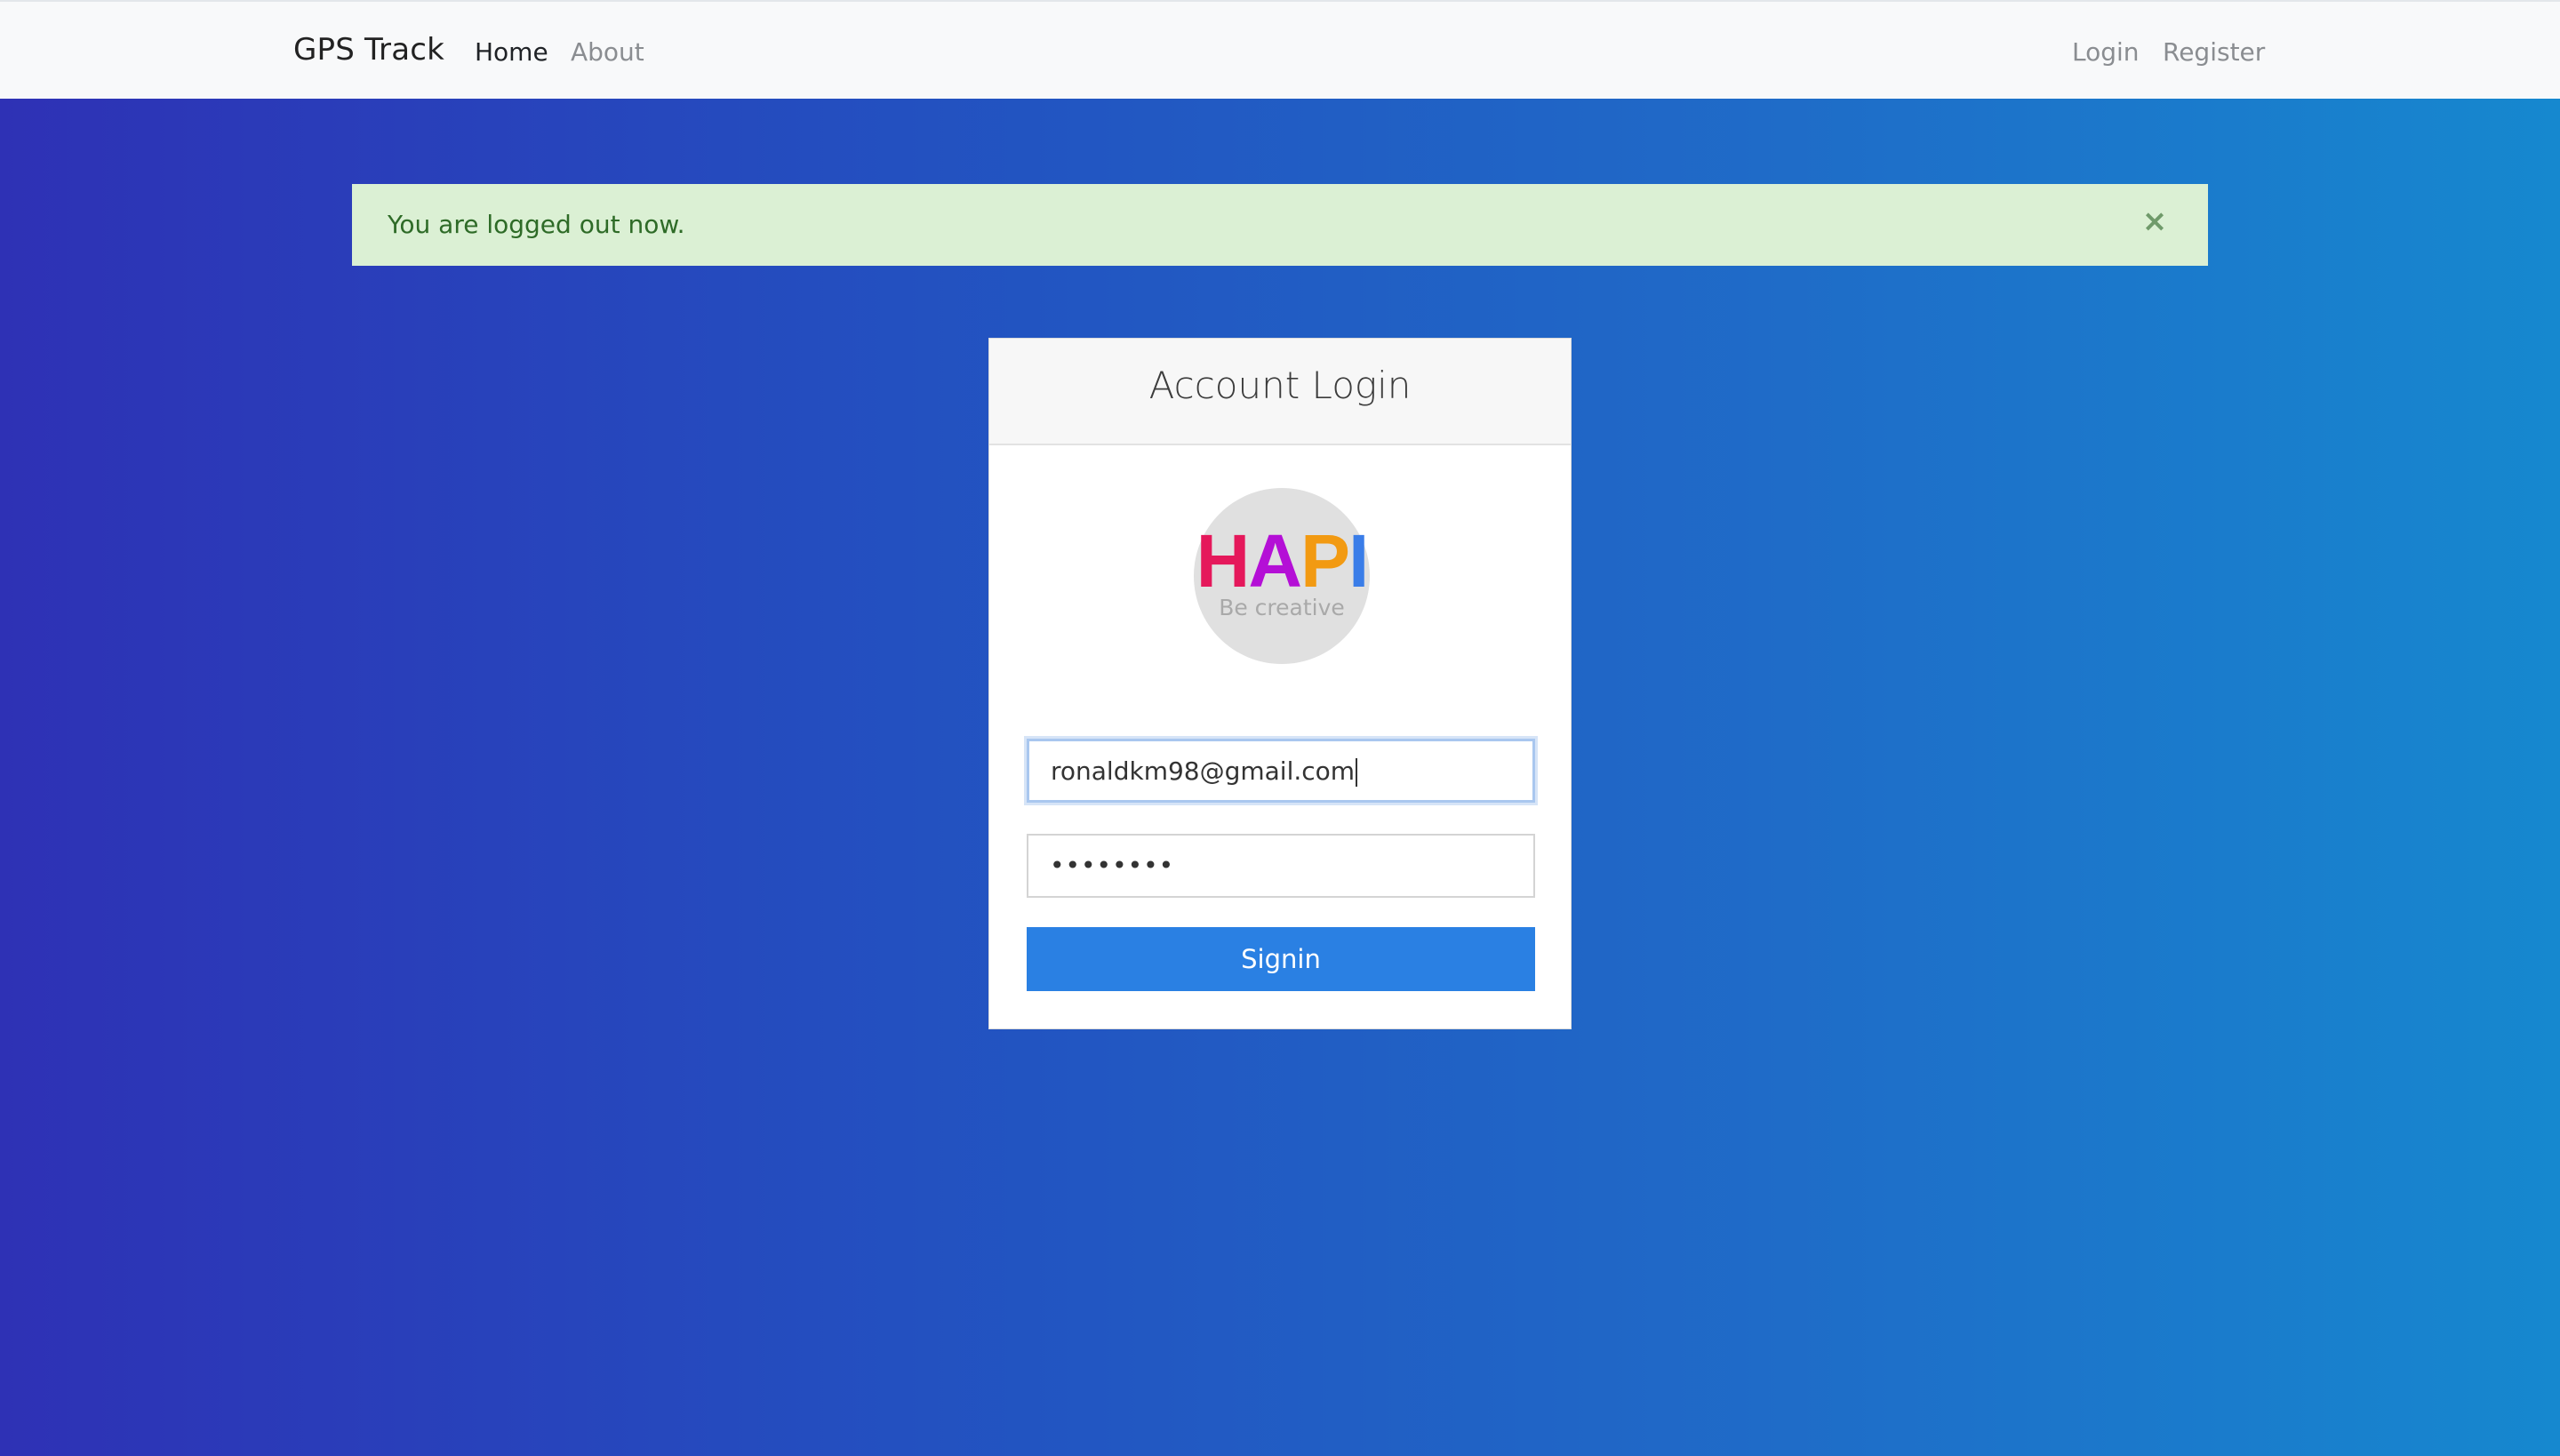 This screenshot has width=2560, height=1456. I want to click on card-title: Account Login, so click(1280, 385).